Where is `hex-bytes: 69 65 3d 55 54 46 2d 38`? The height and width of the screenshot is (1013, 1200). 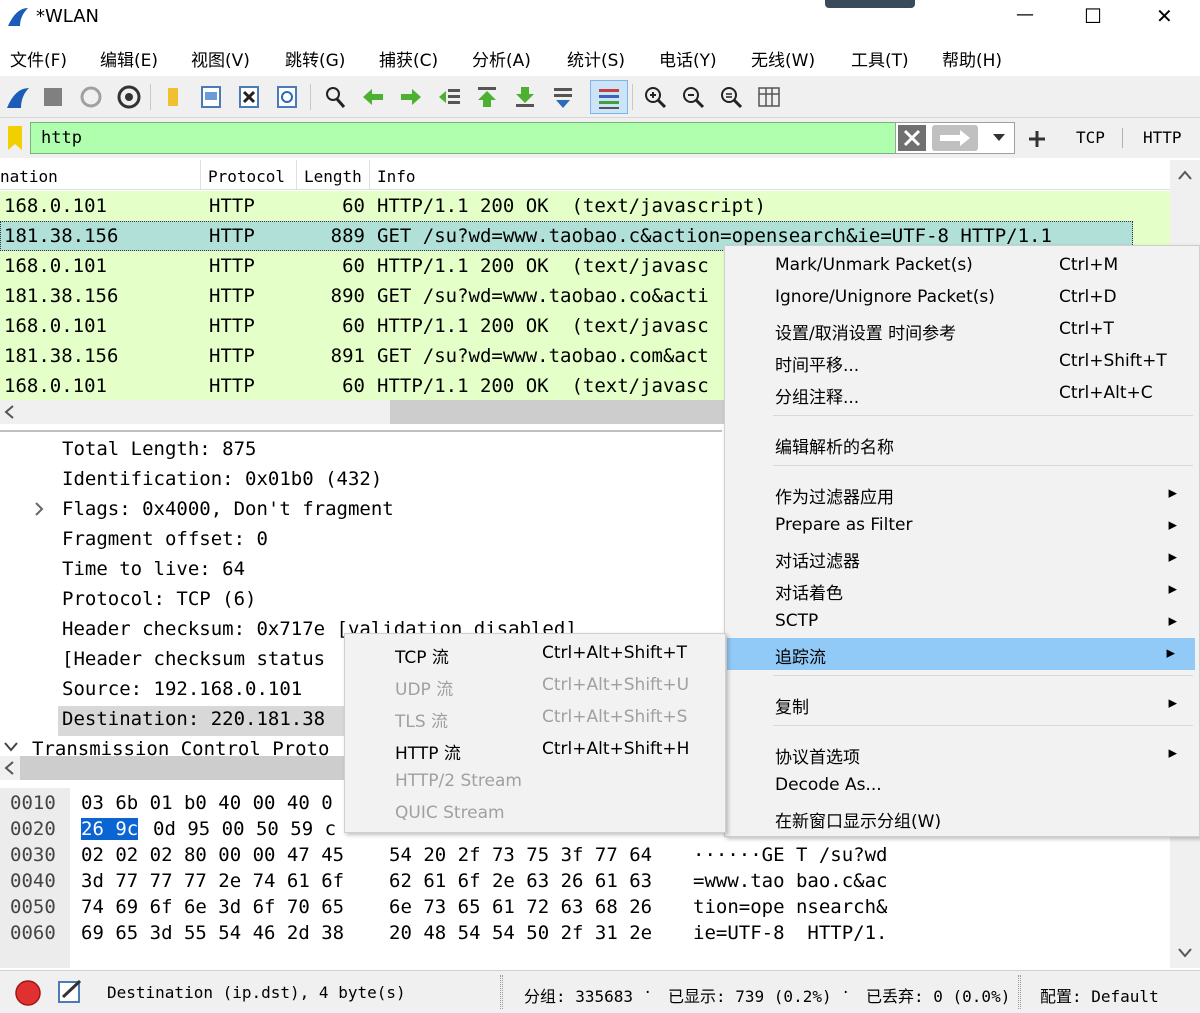
hex-bytes: 69 65 3d 55 54 46 2d 38 is located at coordinates (212, 933).